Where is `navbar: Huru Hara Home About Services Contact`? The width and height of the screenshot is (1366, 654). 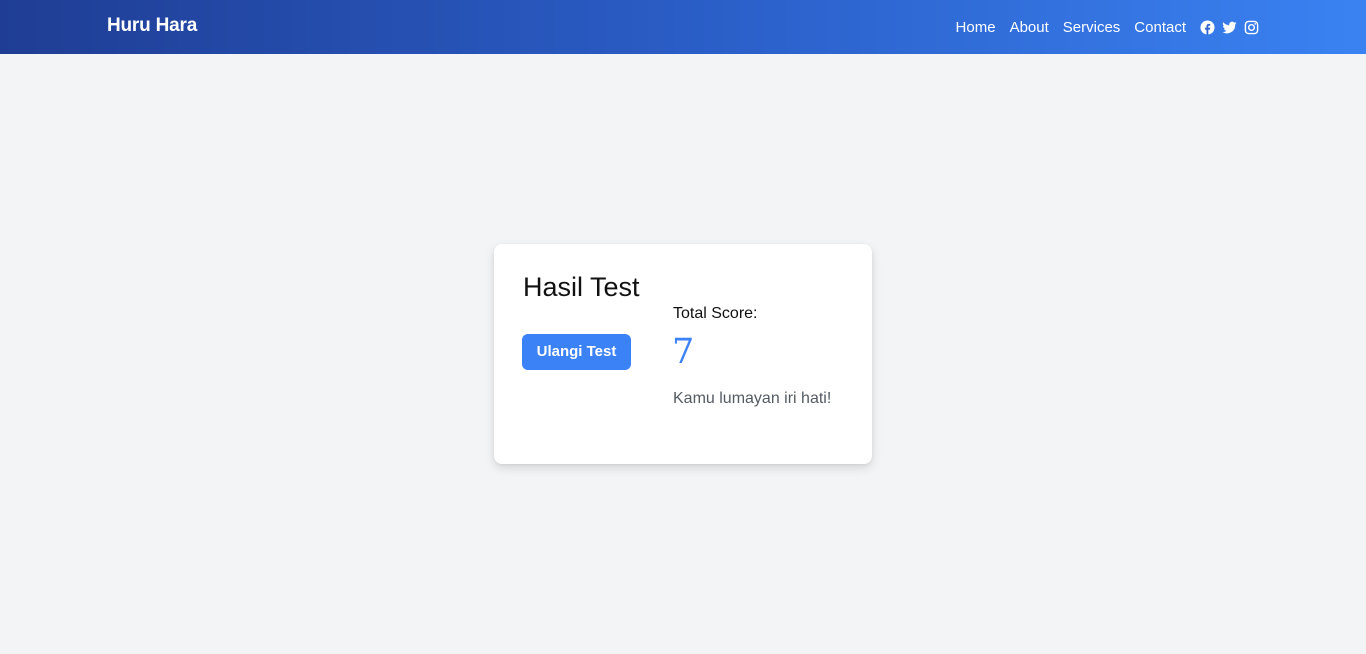
navbar: Huru Hara Home About Services Contact is located at coordinates (683, 27).